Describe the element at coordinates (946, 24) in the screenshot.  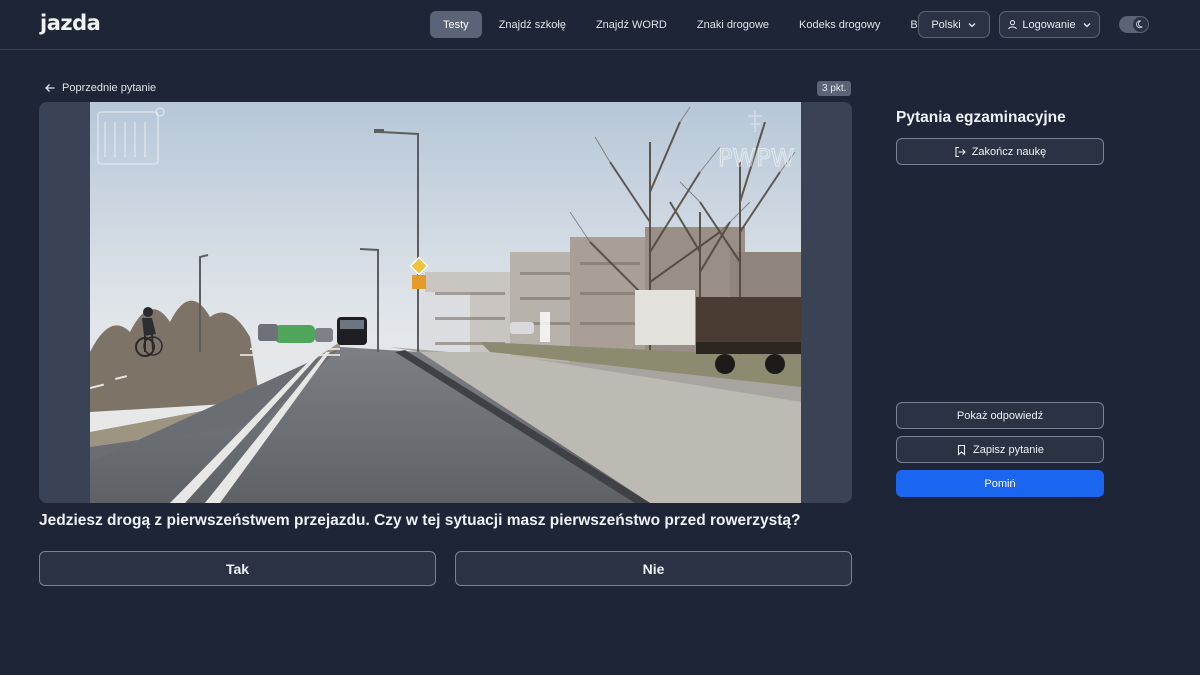
I see `language-label: Polski` at that location.